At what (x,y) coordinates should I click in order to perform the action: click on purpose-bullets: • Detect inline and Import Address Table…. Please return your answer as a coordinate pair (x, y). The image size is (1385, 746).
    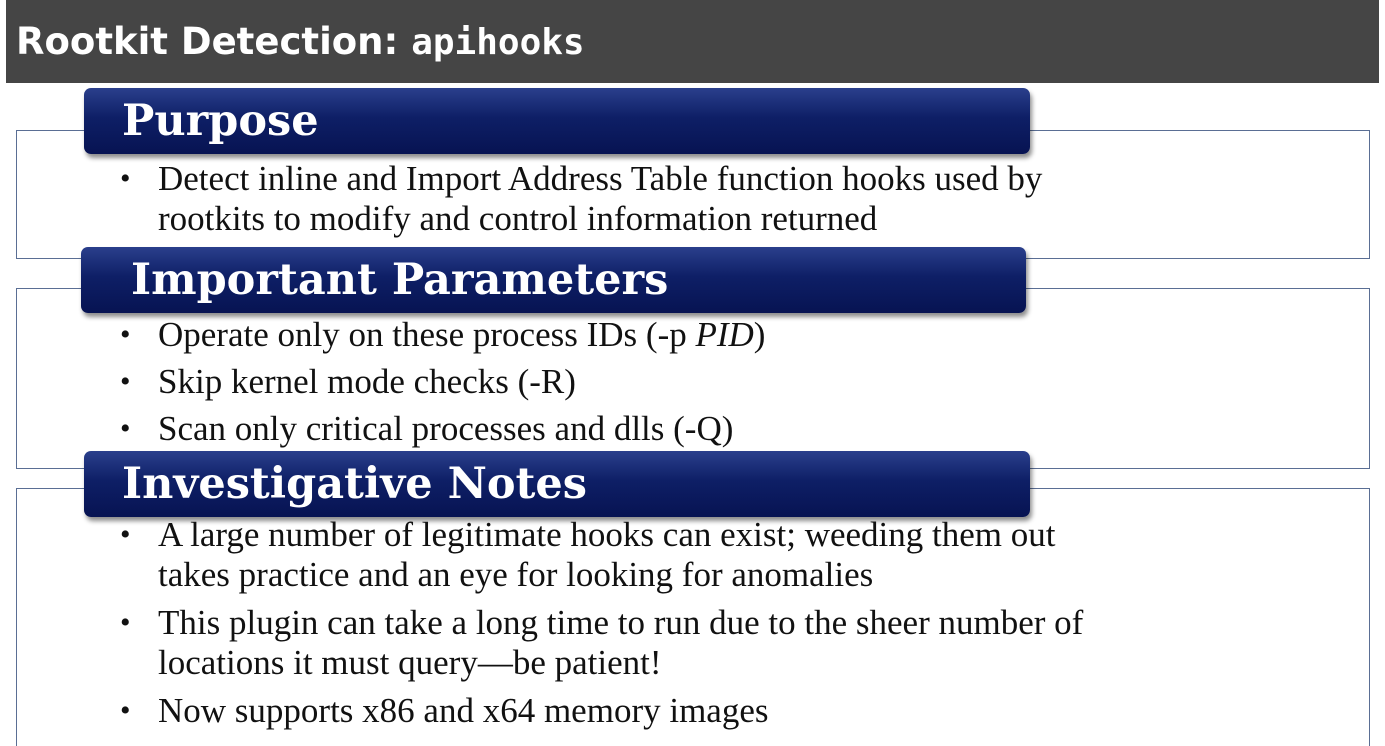
    Looking at the image, I should click on (581, 199).